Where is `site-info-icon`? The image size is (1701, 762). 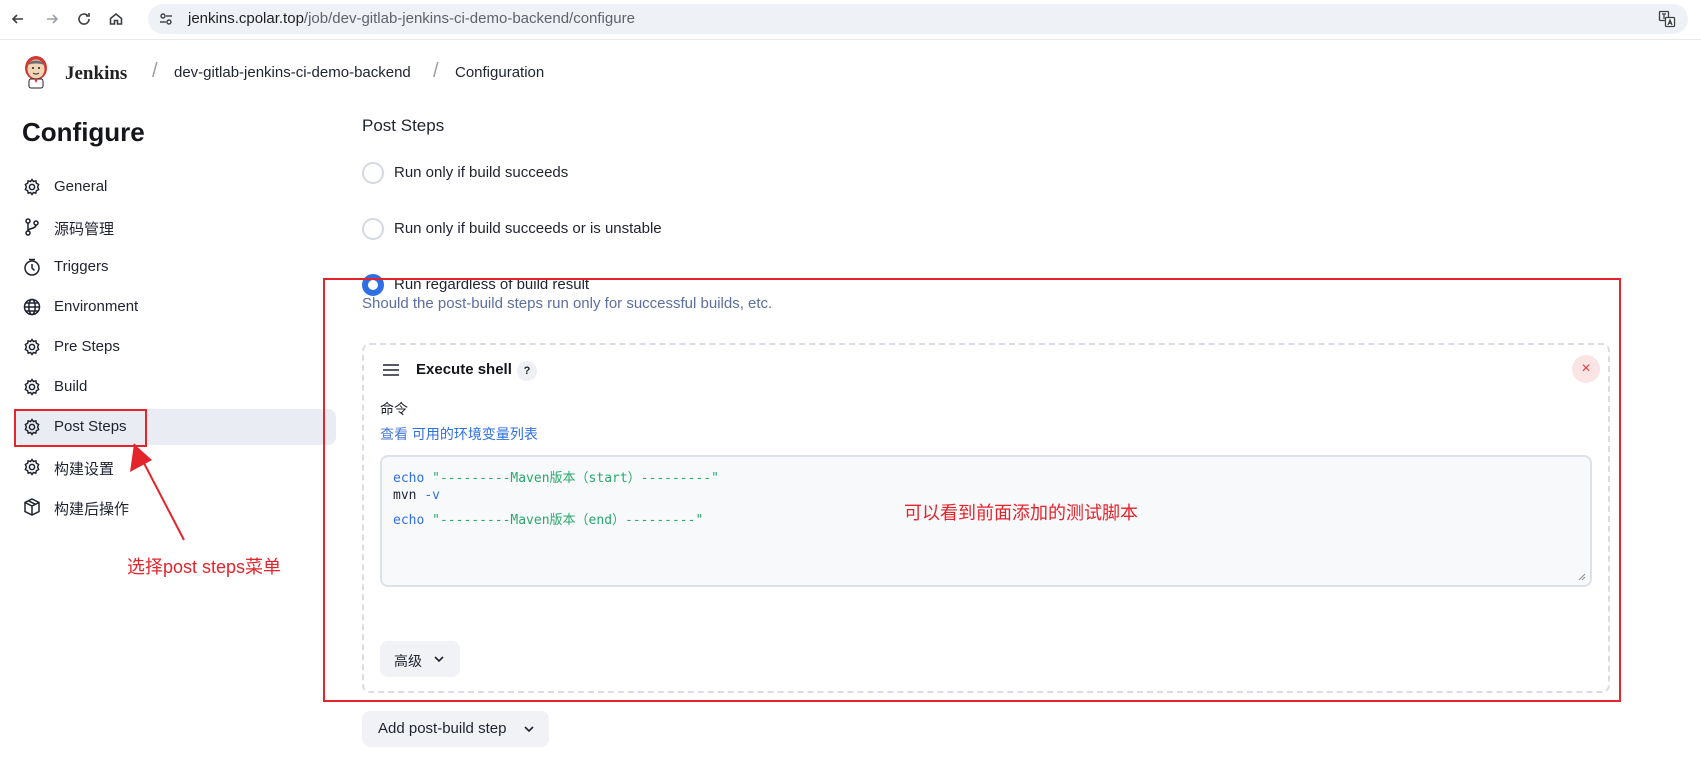 site-info-icon is located at coordinates (166, 19).